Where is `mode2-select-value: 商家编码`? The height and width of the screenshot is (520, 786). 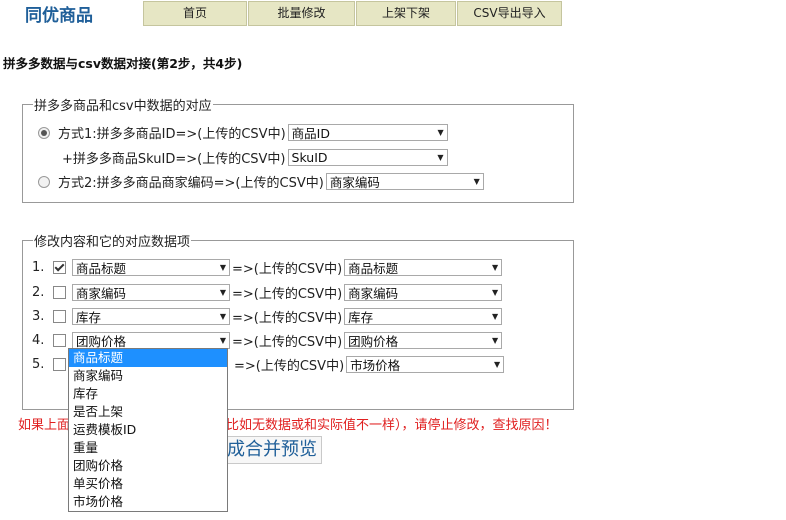
mode2-select-value: 商家编码 is located at coordinates (354, 182).